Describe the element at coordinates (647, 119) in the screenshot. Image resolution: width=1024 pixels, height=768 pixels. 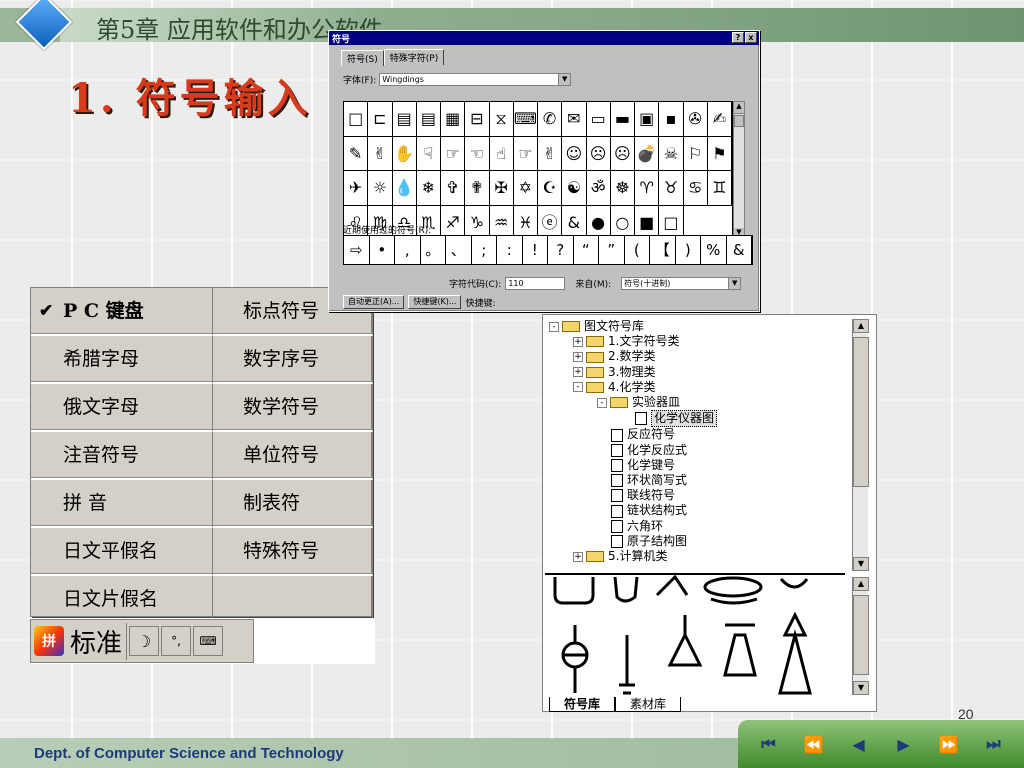
I see `symbol-cell: ▣` at that location.